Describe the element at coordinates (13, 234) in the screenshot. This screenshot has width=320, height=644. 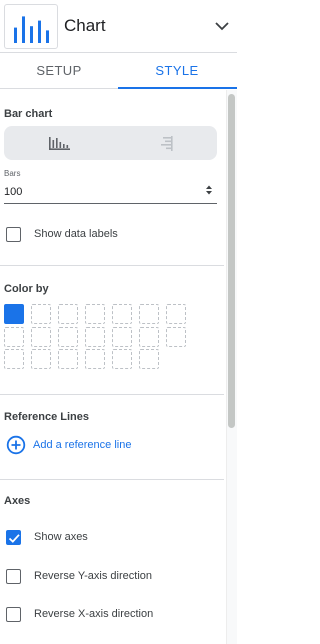
I see `show-data-labels-checkbox` at that location.